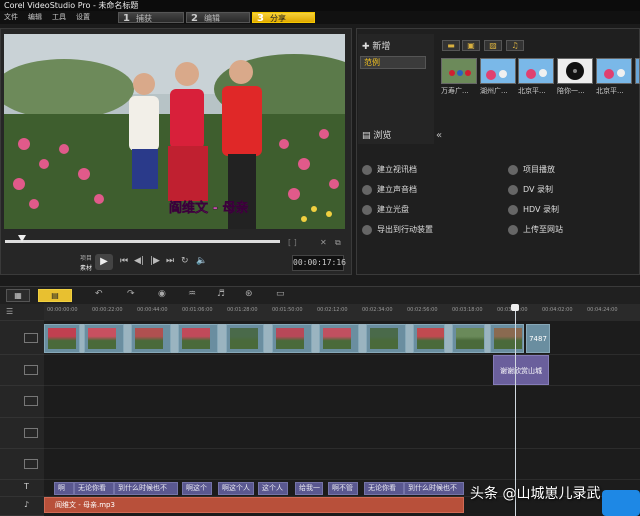 The image size is (640, 516). Describe the element at coordinates (389, 189) in the screenshot. I see `create-sound-file-button: 建立声音档` at that location.